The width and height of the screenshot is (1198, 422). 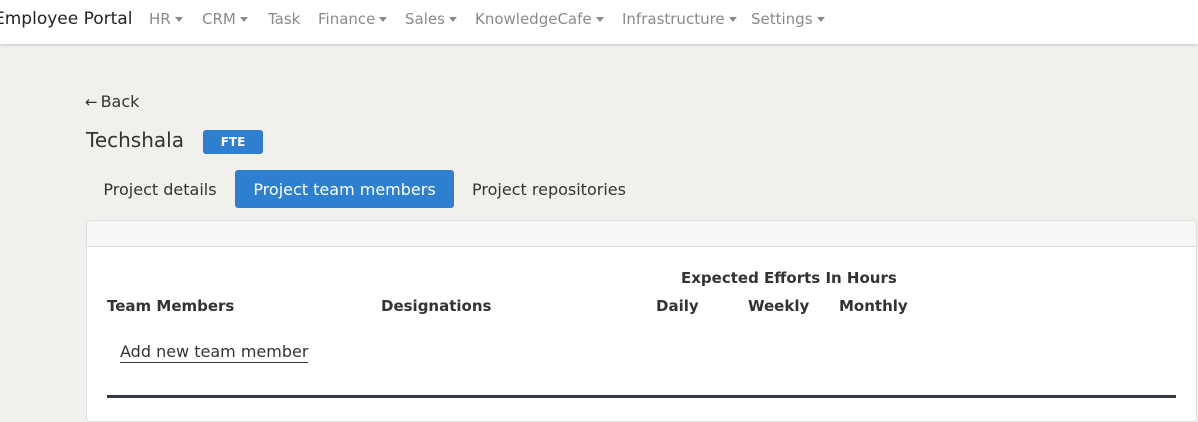 I want to click on nav-hr: HR, so click(x=166, y=19).